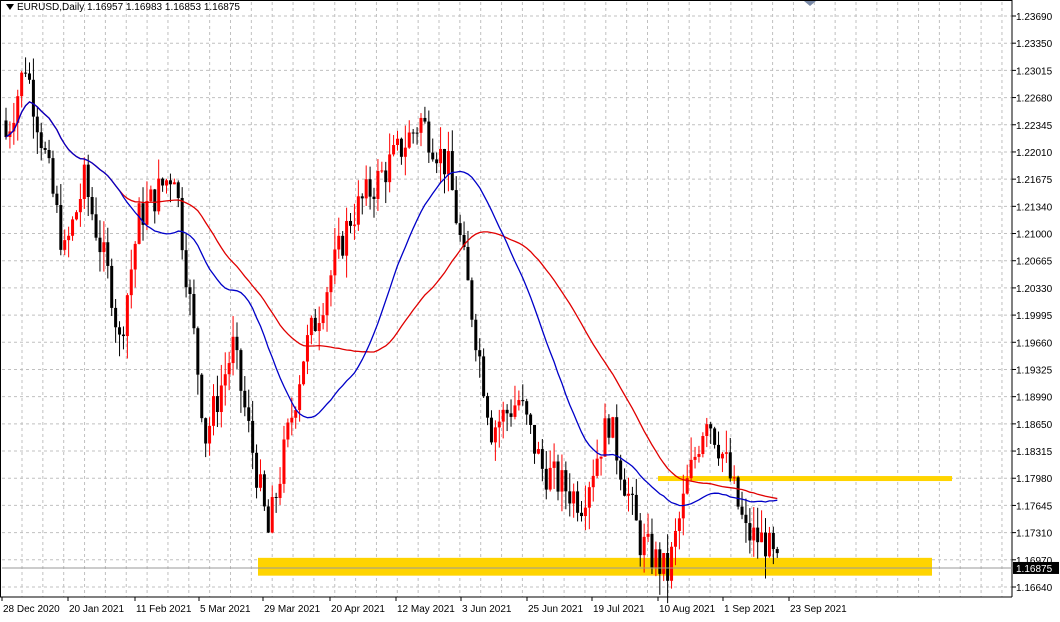  Describe the element at coordinates (426, 609) in the screenshot. I see `x-tick-label: 12 May 2021` at that location.